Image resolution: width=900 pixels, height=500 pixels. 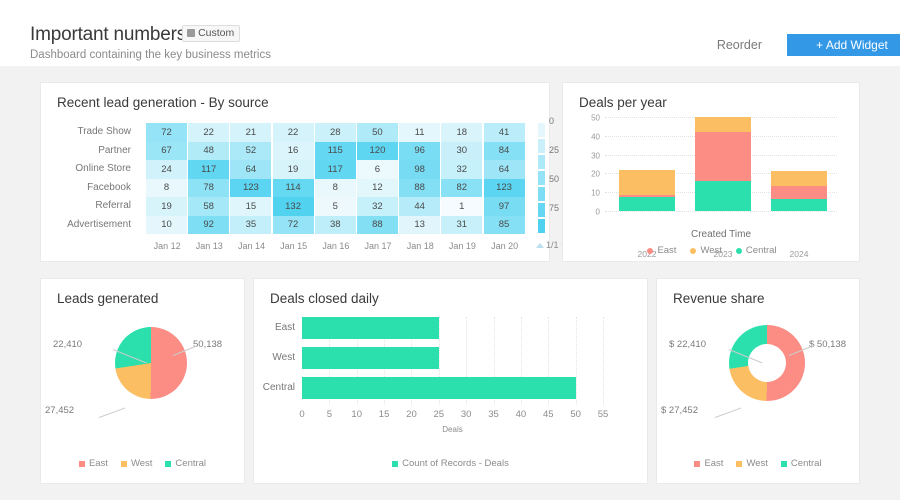 I want to click on heatmap-row: Advertisement 10 92 35 72 38 88 13 31 85, so click(x=296, y=224).